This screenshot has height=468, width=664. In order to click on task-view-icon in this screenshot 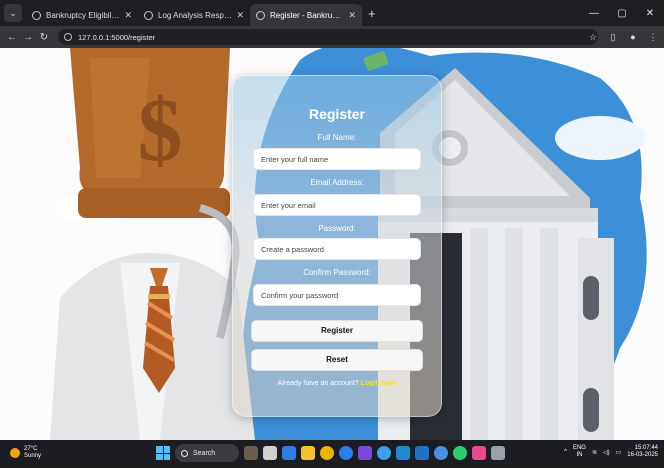, I will do `click(270, 453)`.